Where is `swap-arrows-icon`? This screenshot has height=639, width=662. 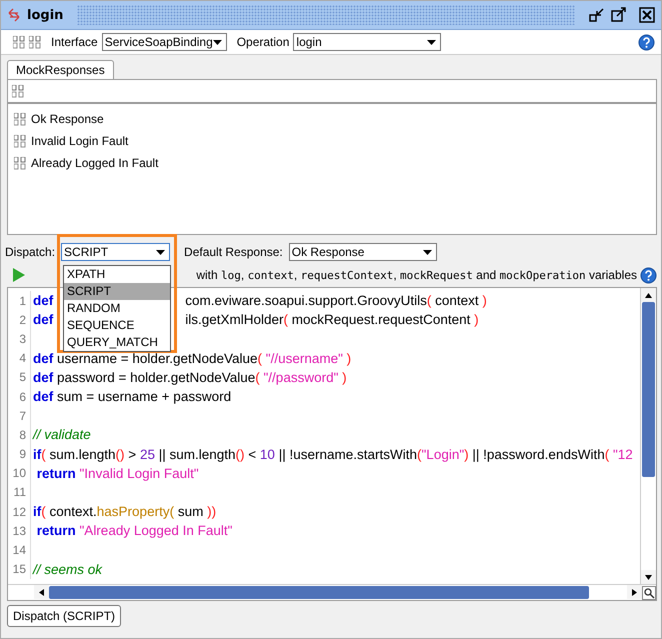 swap-arrows-icon is located at coordinates (14, 15).